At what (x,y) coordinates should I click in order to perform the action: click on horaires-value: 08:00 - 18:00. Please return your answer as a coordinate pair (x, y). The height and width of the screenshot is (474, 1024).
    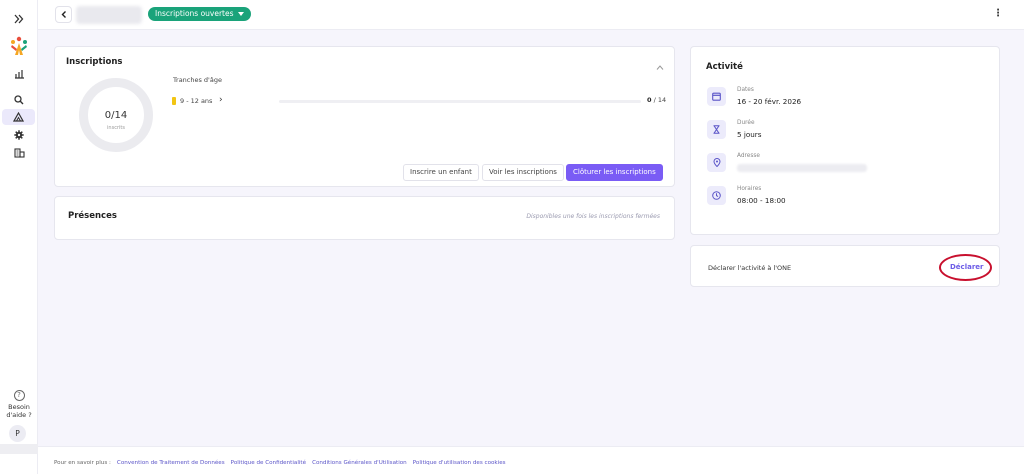
    Looking at the image, I should click on (761, 200).